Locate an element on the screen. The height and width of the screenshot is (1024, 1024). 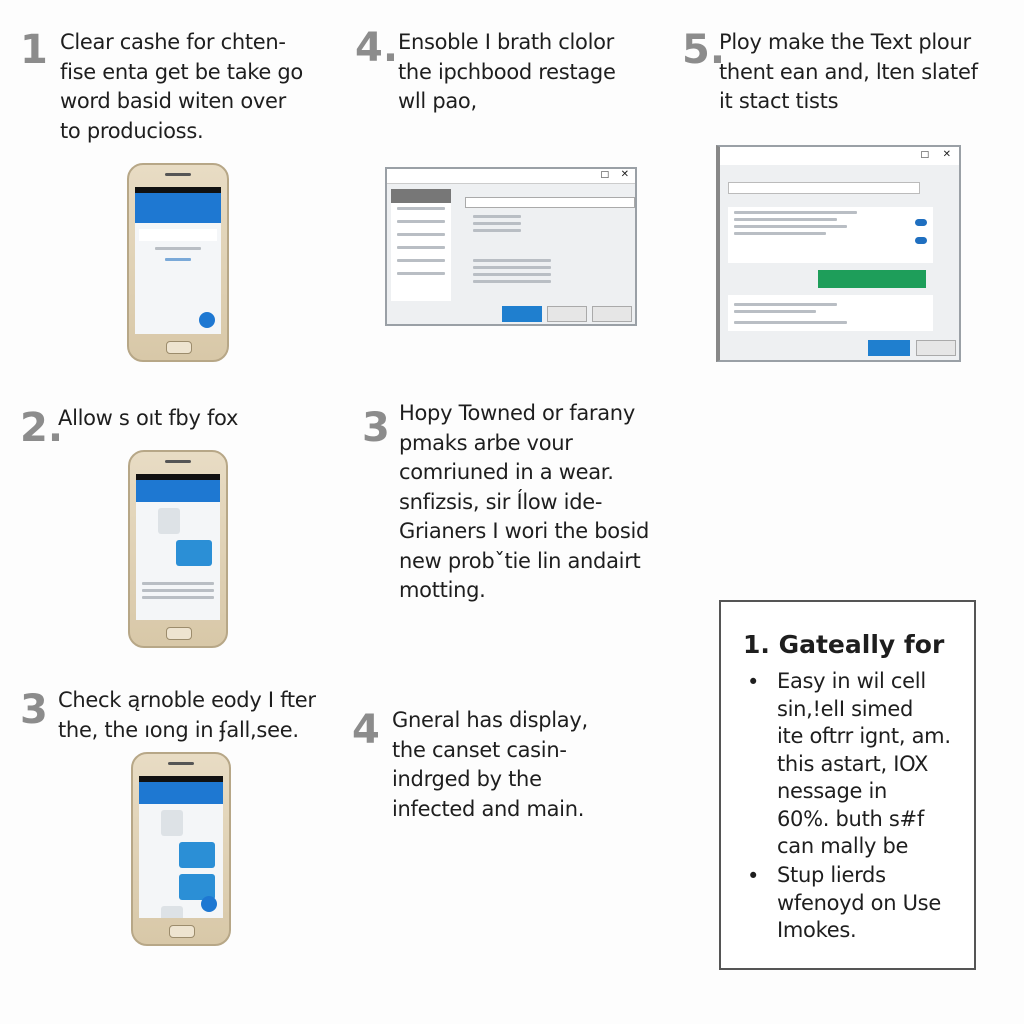
step-number: 2. is located at coordinates (42, 428).